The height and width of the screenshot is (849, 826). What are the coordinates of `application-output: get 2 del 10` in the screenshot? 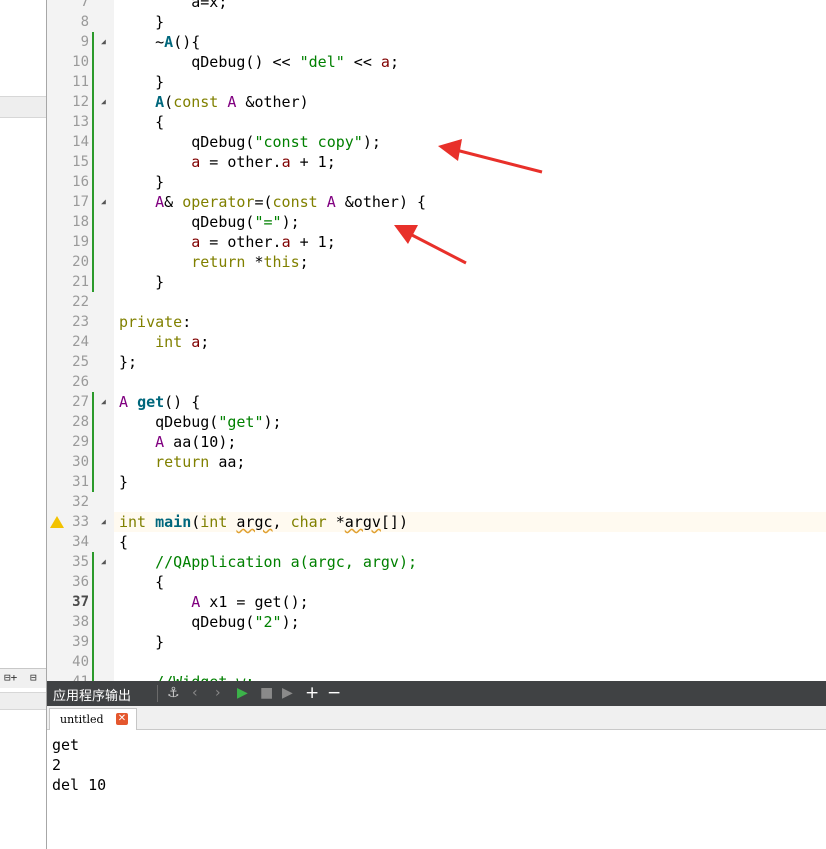 It's located at (436, 789).